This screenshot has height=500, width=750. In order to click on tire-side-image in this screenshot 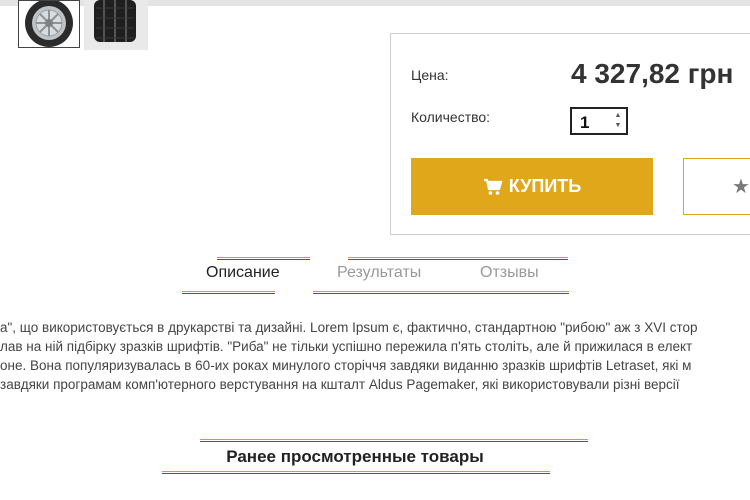, I will do `click(49, 24)`.